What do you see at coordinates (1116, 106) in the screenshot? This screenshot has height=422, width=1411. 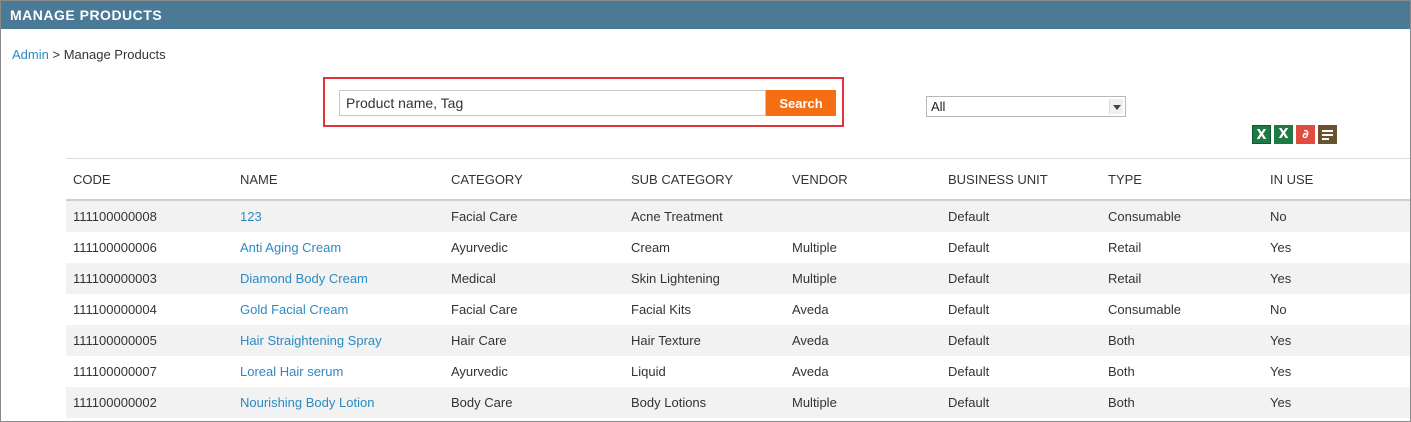 I see `chevron-down-icon` at bounding box center [1116, 106].